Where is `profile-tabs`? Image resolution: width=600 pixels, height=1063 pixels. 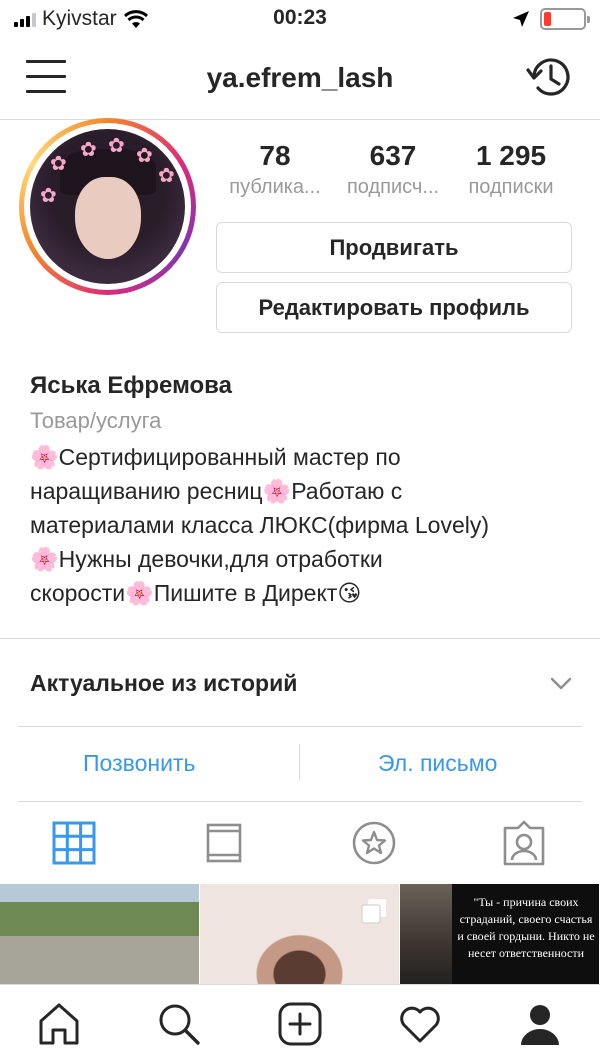
profile-tabs is located at coordinates (300, 843).